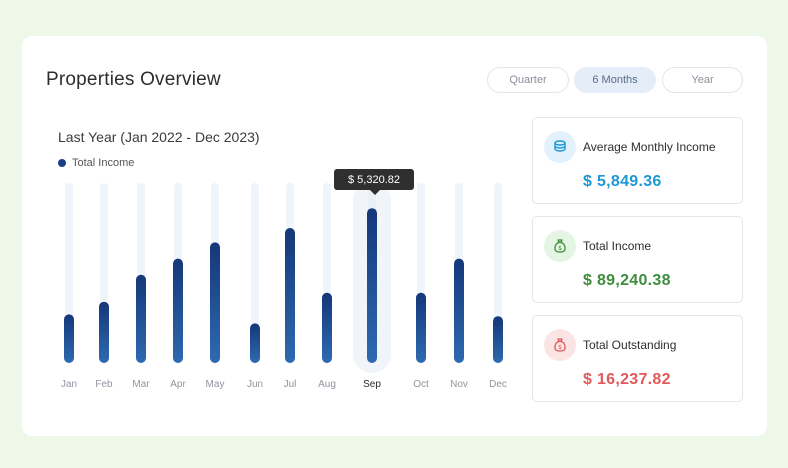 This screenshot has height=468, width=788. What do you see at coordinates (215, 384) in the screenshot?
I see `x-tick-label: May` at bounding box center [215, 384].